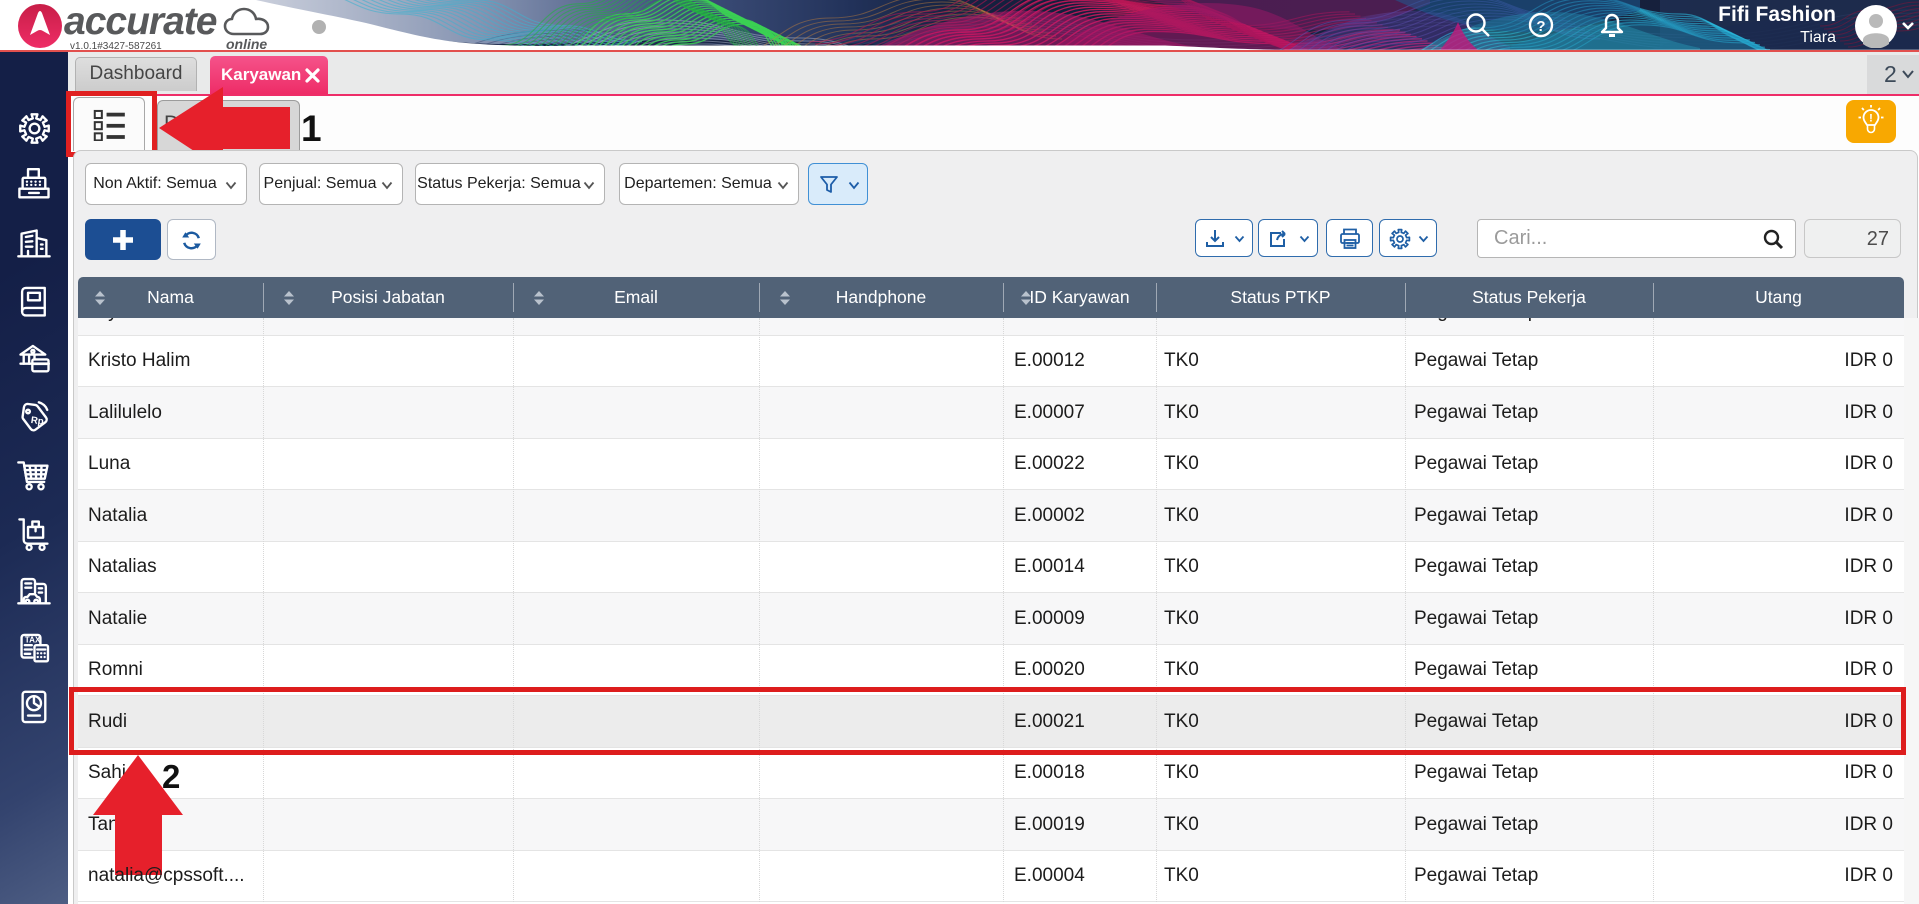 The height and width of the screenshot is (904, 1919). I want to click on svg-text: Rp, so click(37, 421).